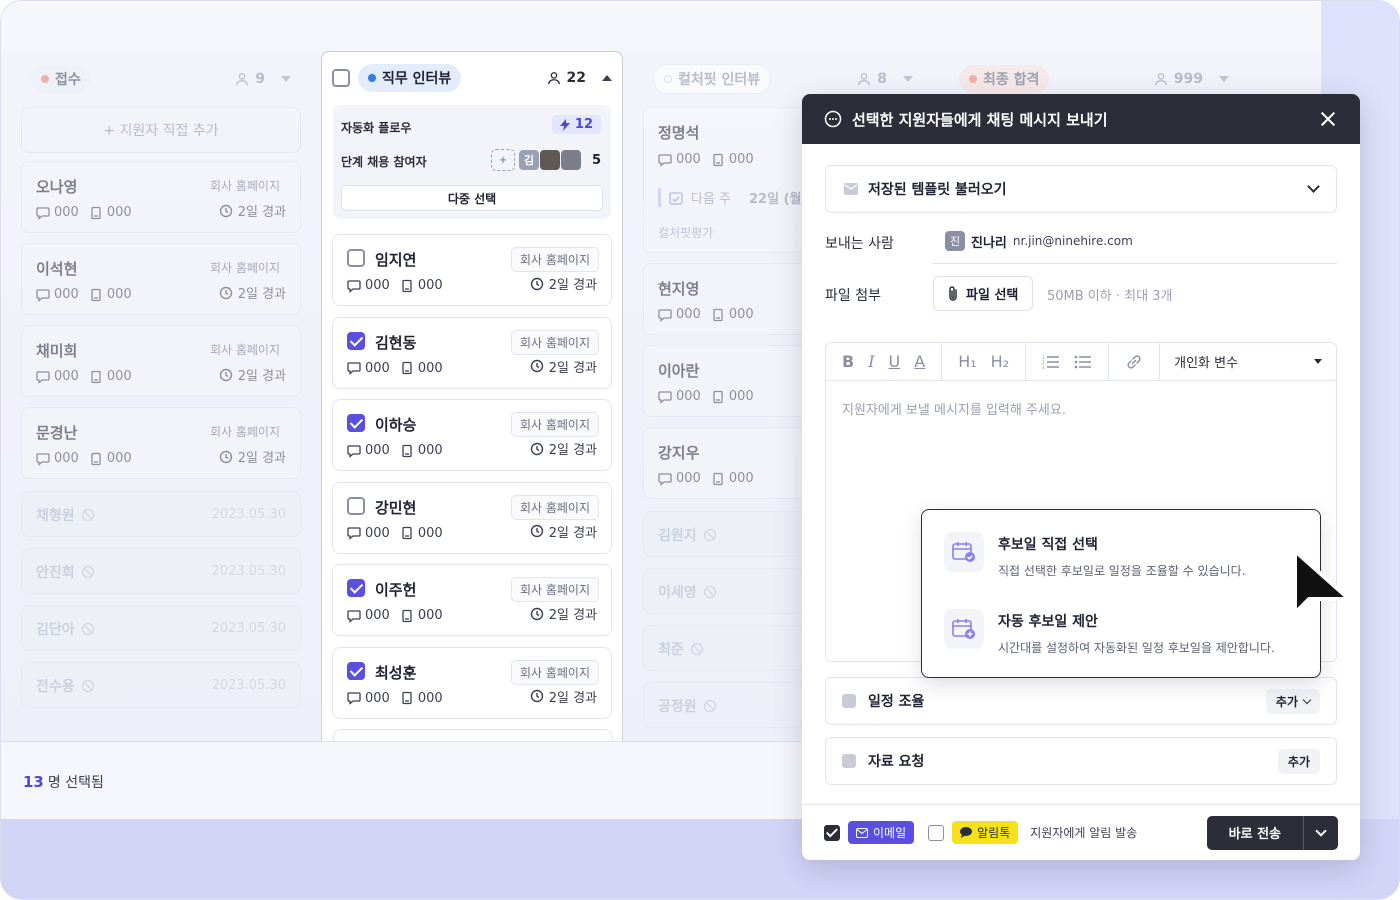  Describe the element at coordinates (895, 361) in the screenshot. I see `underline-button: U` at that location.